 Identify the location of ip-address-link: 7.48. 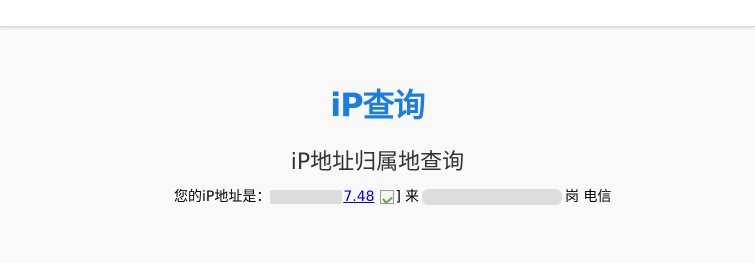
(322, 197).